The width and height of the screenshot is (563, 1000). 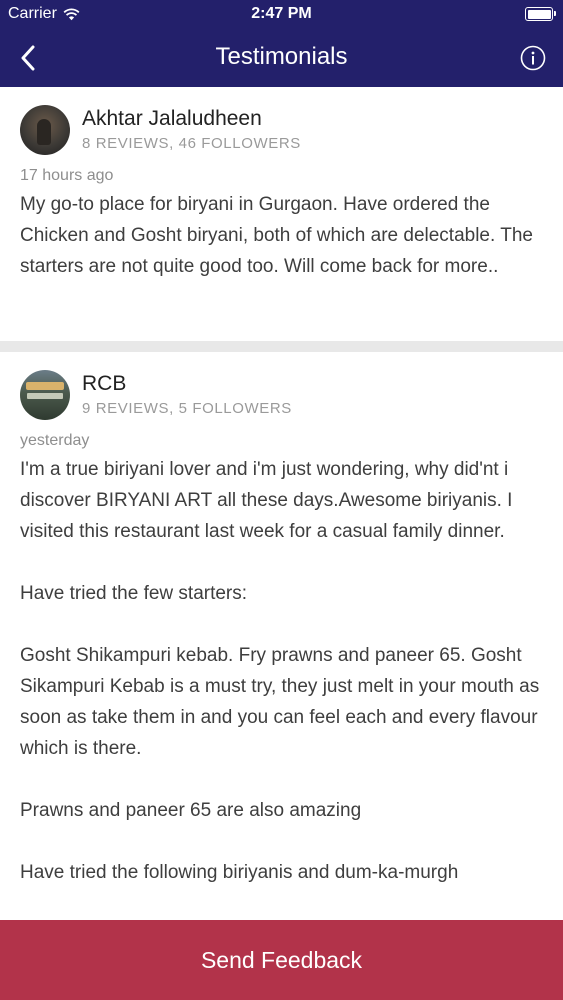 I want to click on review-timestamp: yesterday, so click(x=55, y=440).